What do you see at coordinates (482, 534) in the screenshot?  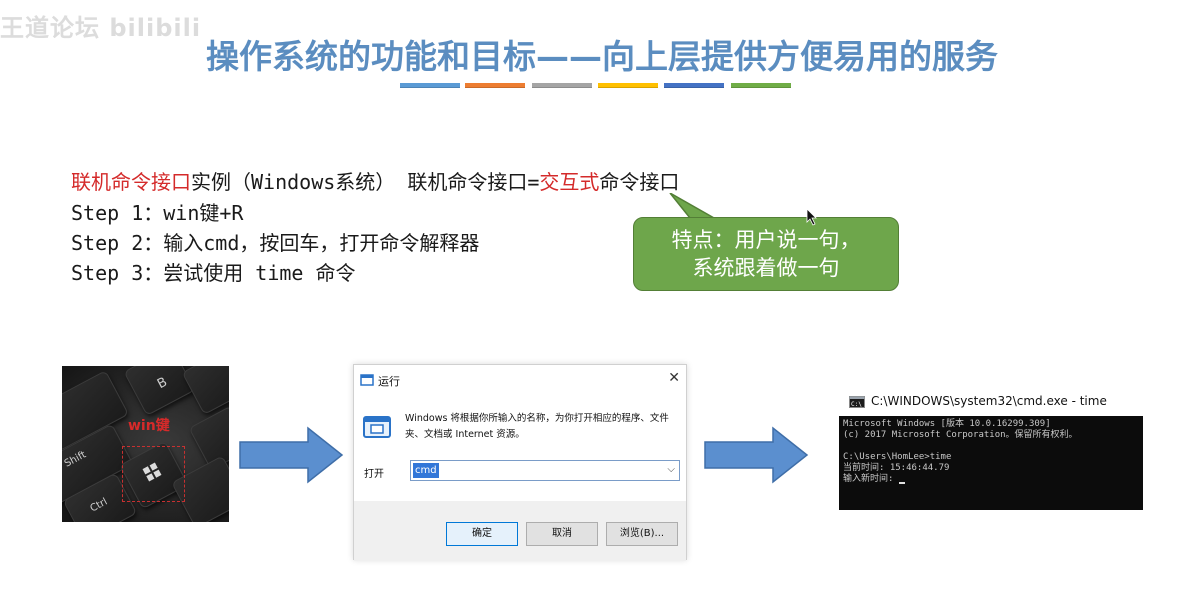 I see `ok-button: 确定` at bounding box center [482, 534].